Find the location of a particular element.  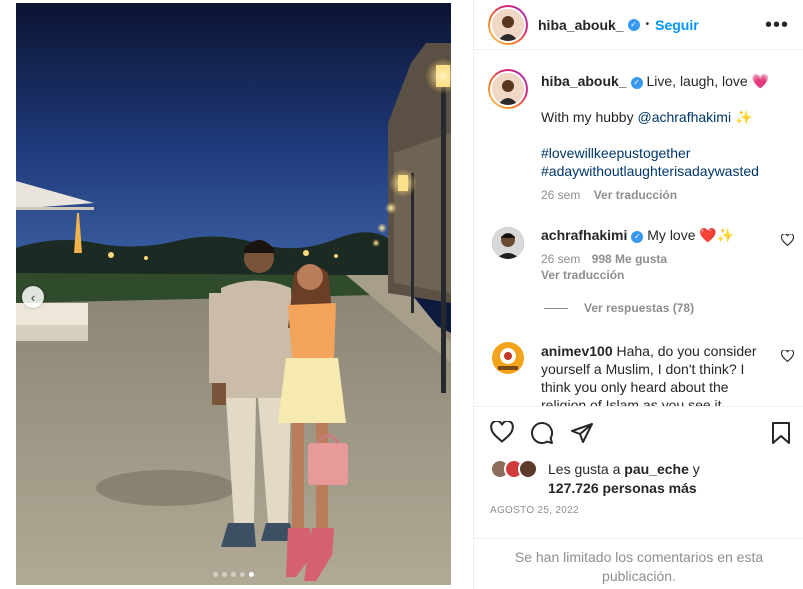

comment-age: 26 sem is located at coordinates (561, 259).